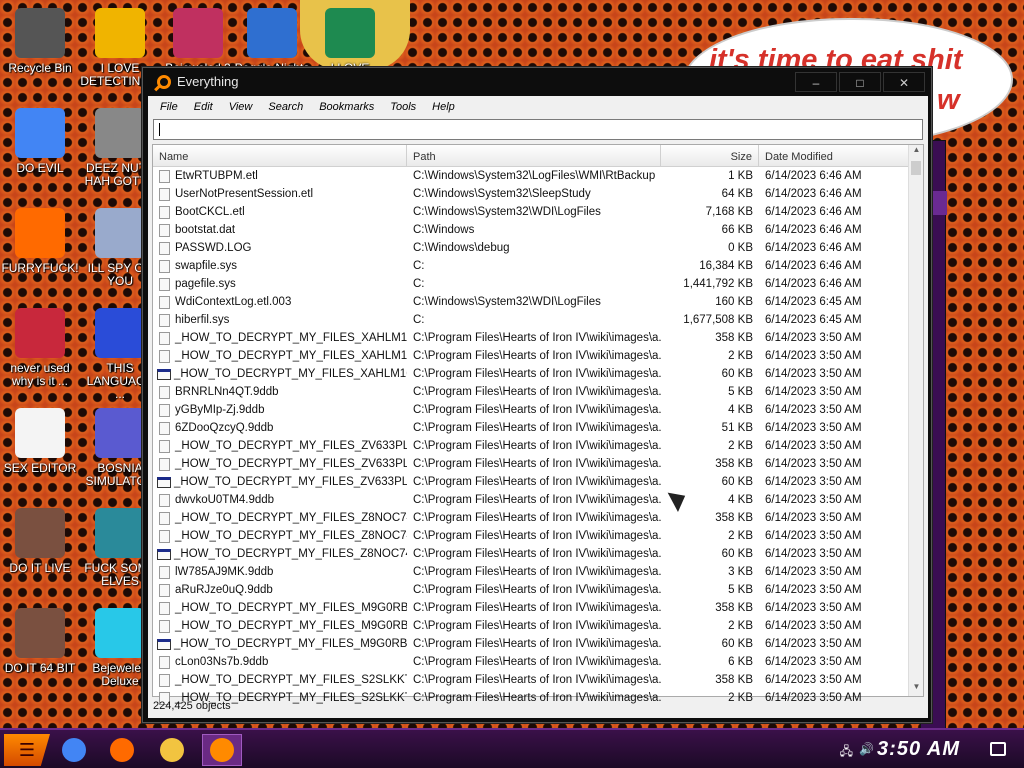  What do you see at coordinates (846, 752) in the screenshot?
I see `network-icon: 🖧` at bounding box center [846, 752].